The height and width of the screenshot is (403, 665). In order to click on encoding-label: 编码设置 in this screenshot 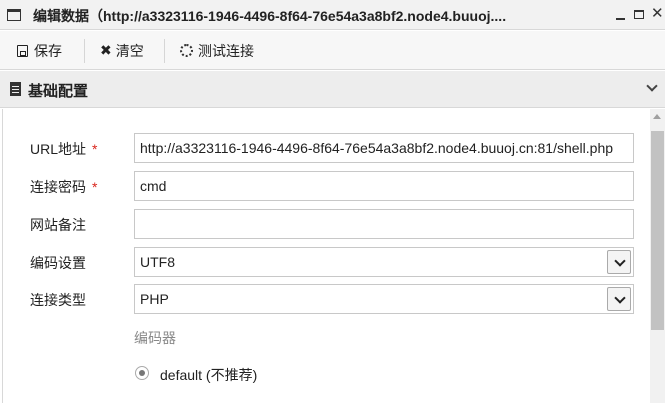, I will do `click(58, 263)`.